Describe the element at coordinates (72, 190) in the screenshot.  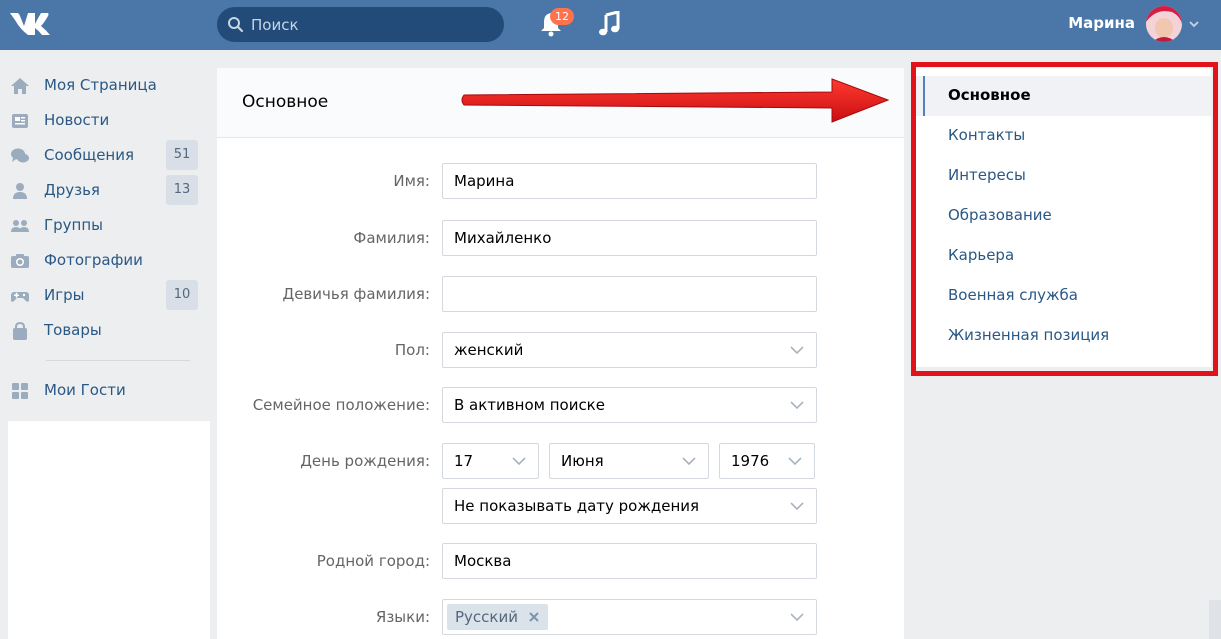
I see `sidebar-item-label: Друзья` at that location.